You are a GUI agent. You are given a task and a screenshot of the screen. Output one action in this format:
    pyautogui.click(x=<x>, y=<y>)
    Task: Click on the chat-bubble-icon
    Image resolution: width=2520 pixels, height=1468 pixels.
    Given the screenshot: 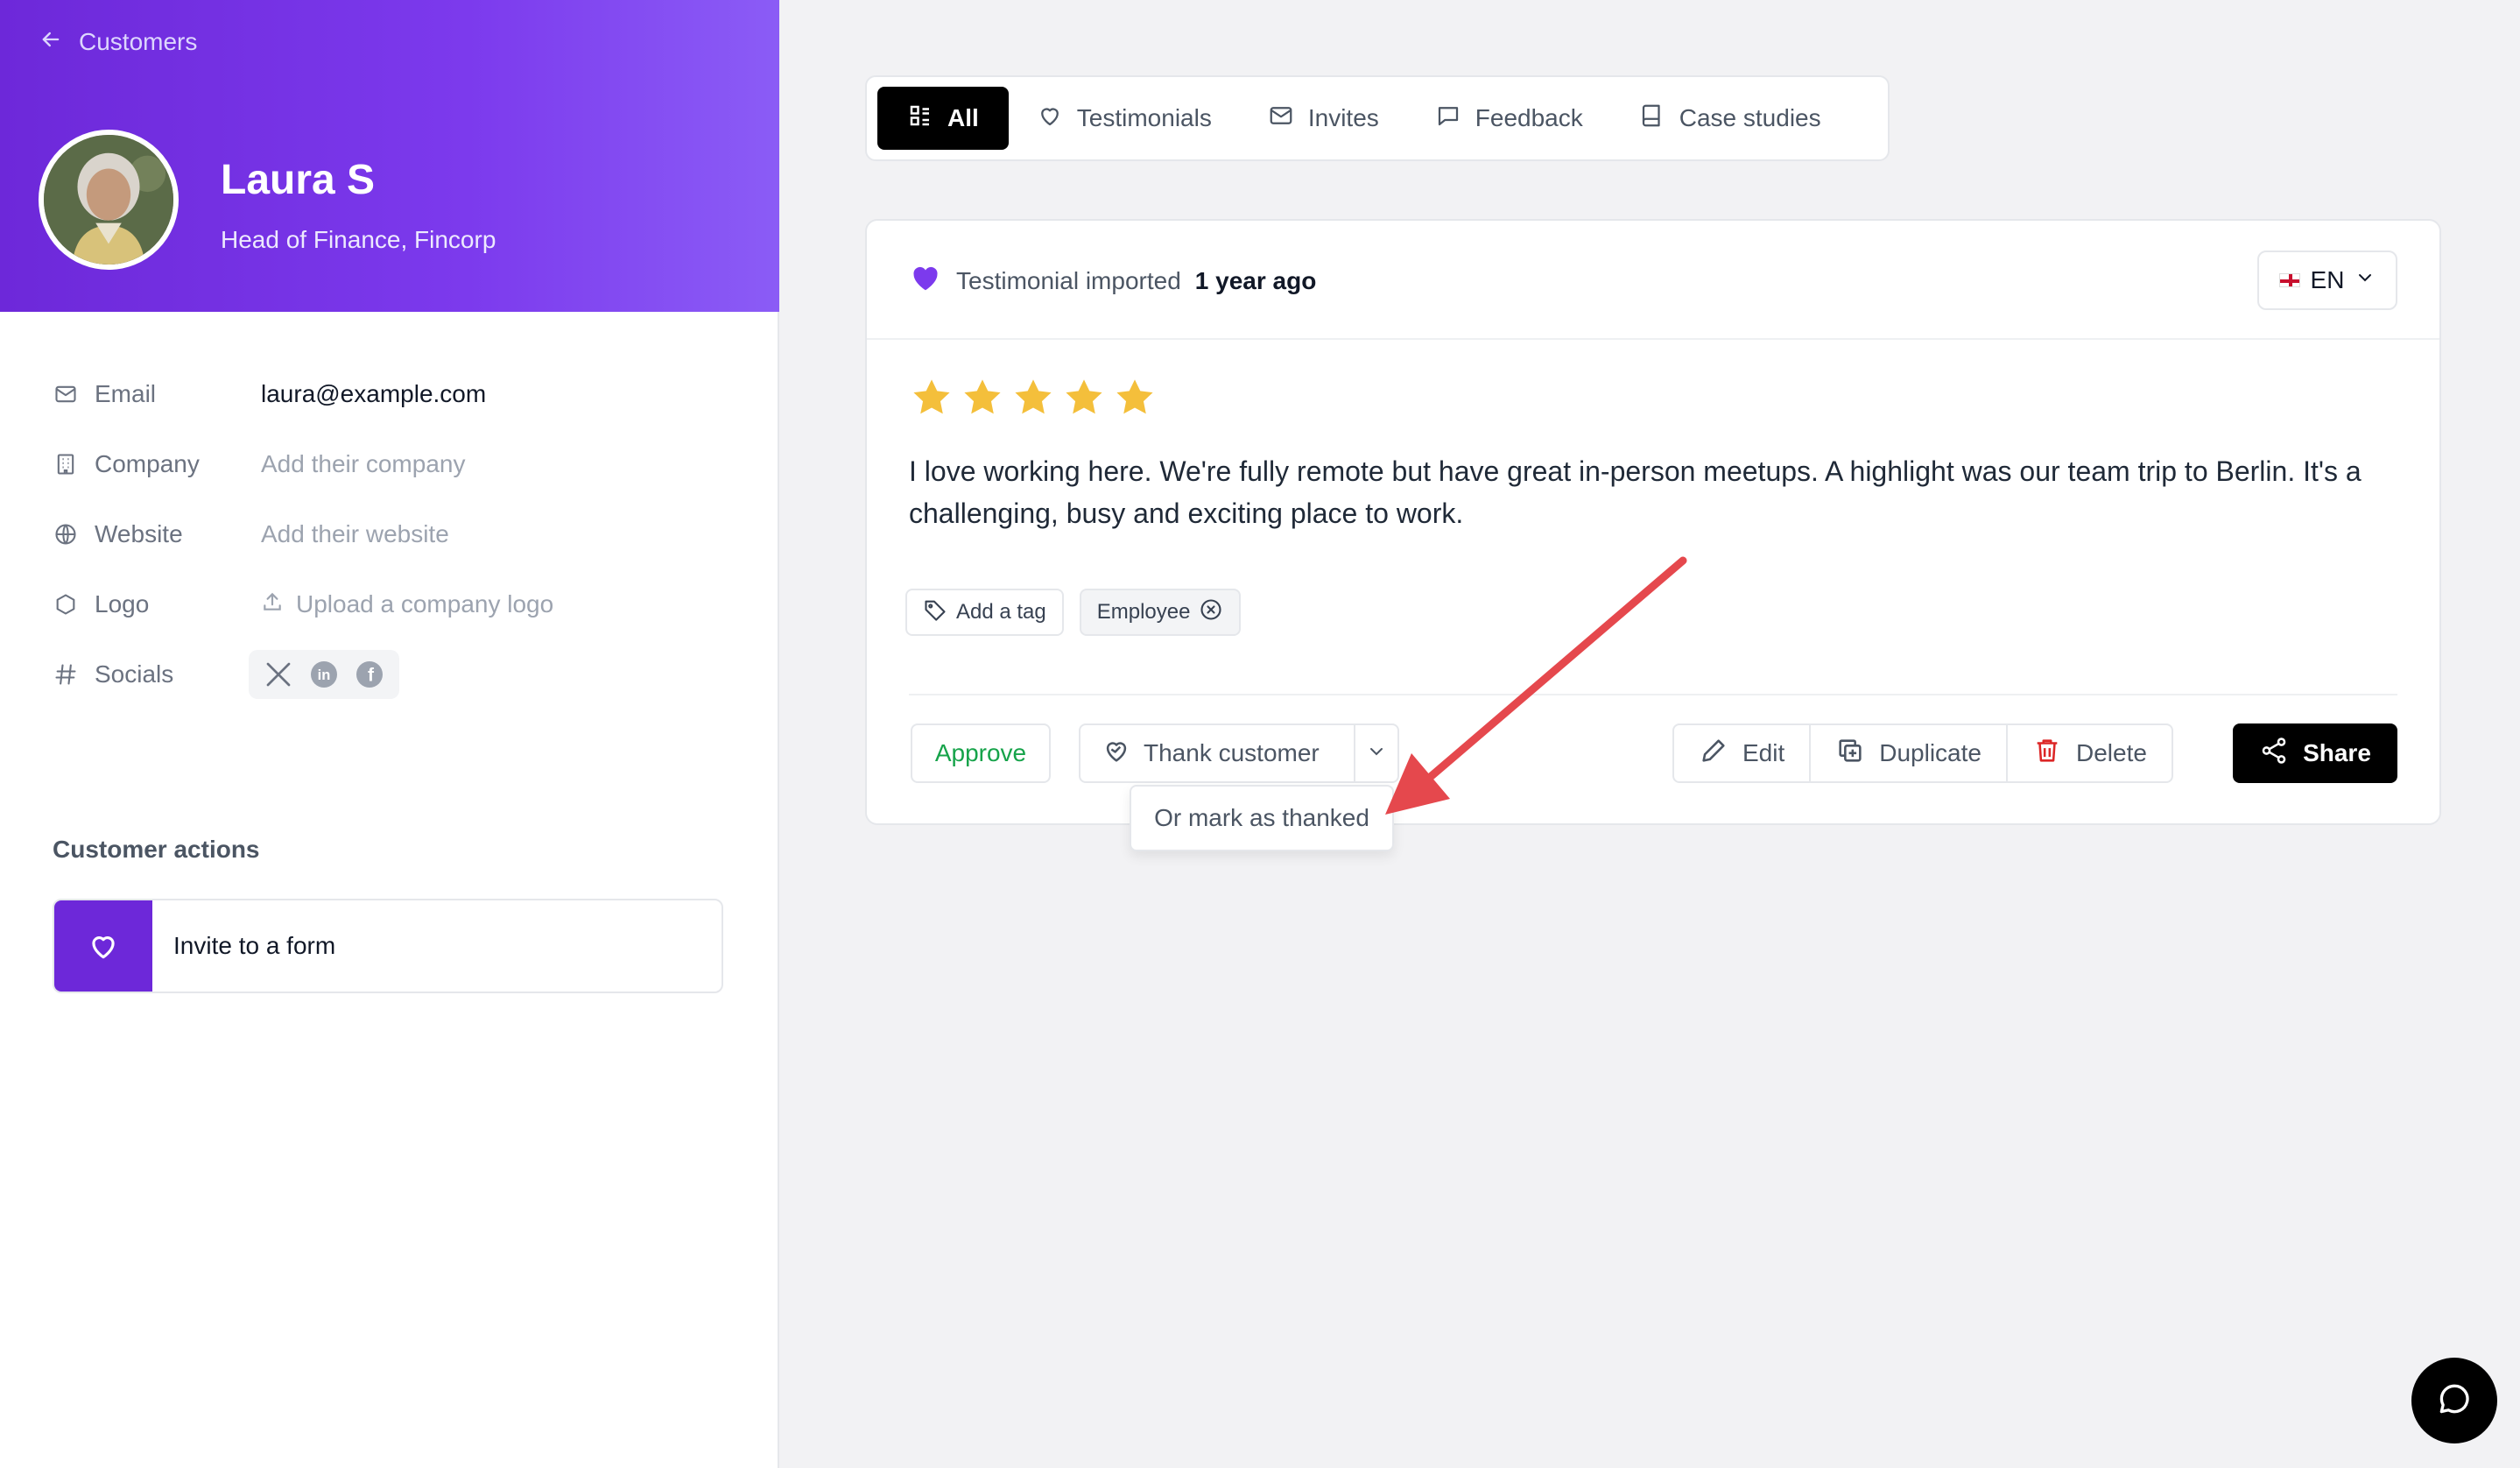 What is the action you would take?
    pyautogui.click(x=2454, y=1401)
    